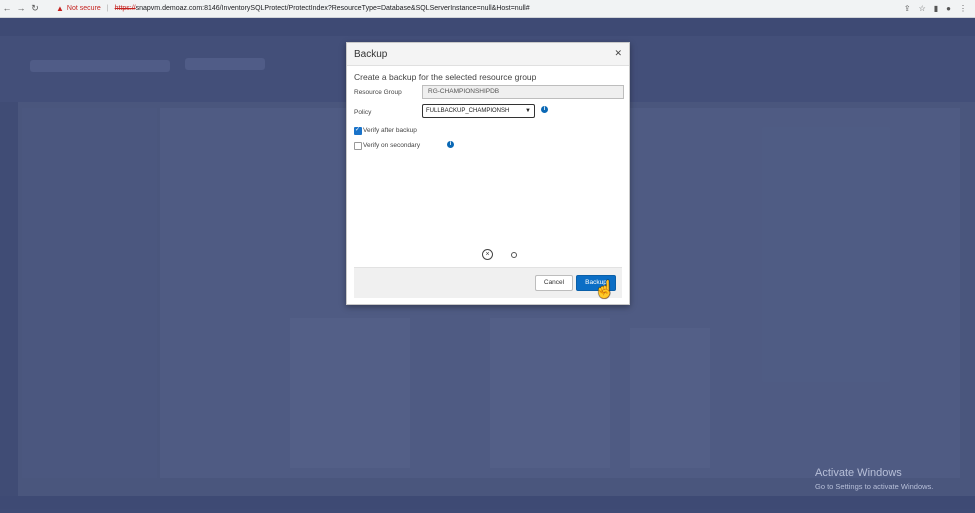  Describe the element at coordinates (922, 8) in the screenshot. I see `star-icon: ☆` at that location.